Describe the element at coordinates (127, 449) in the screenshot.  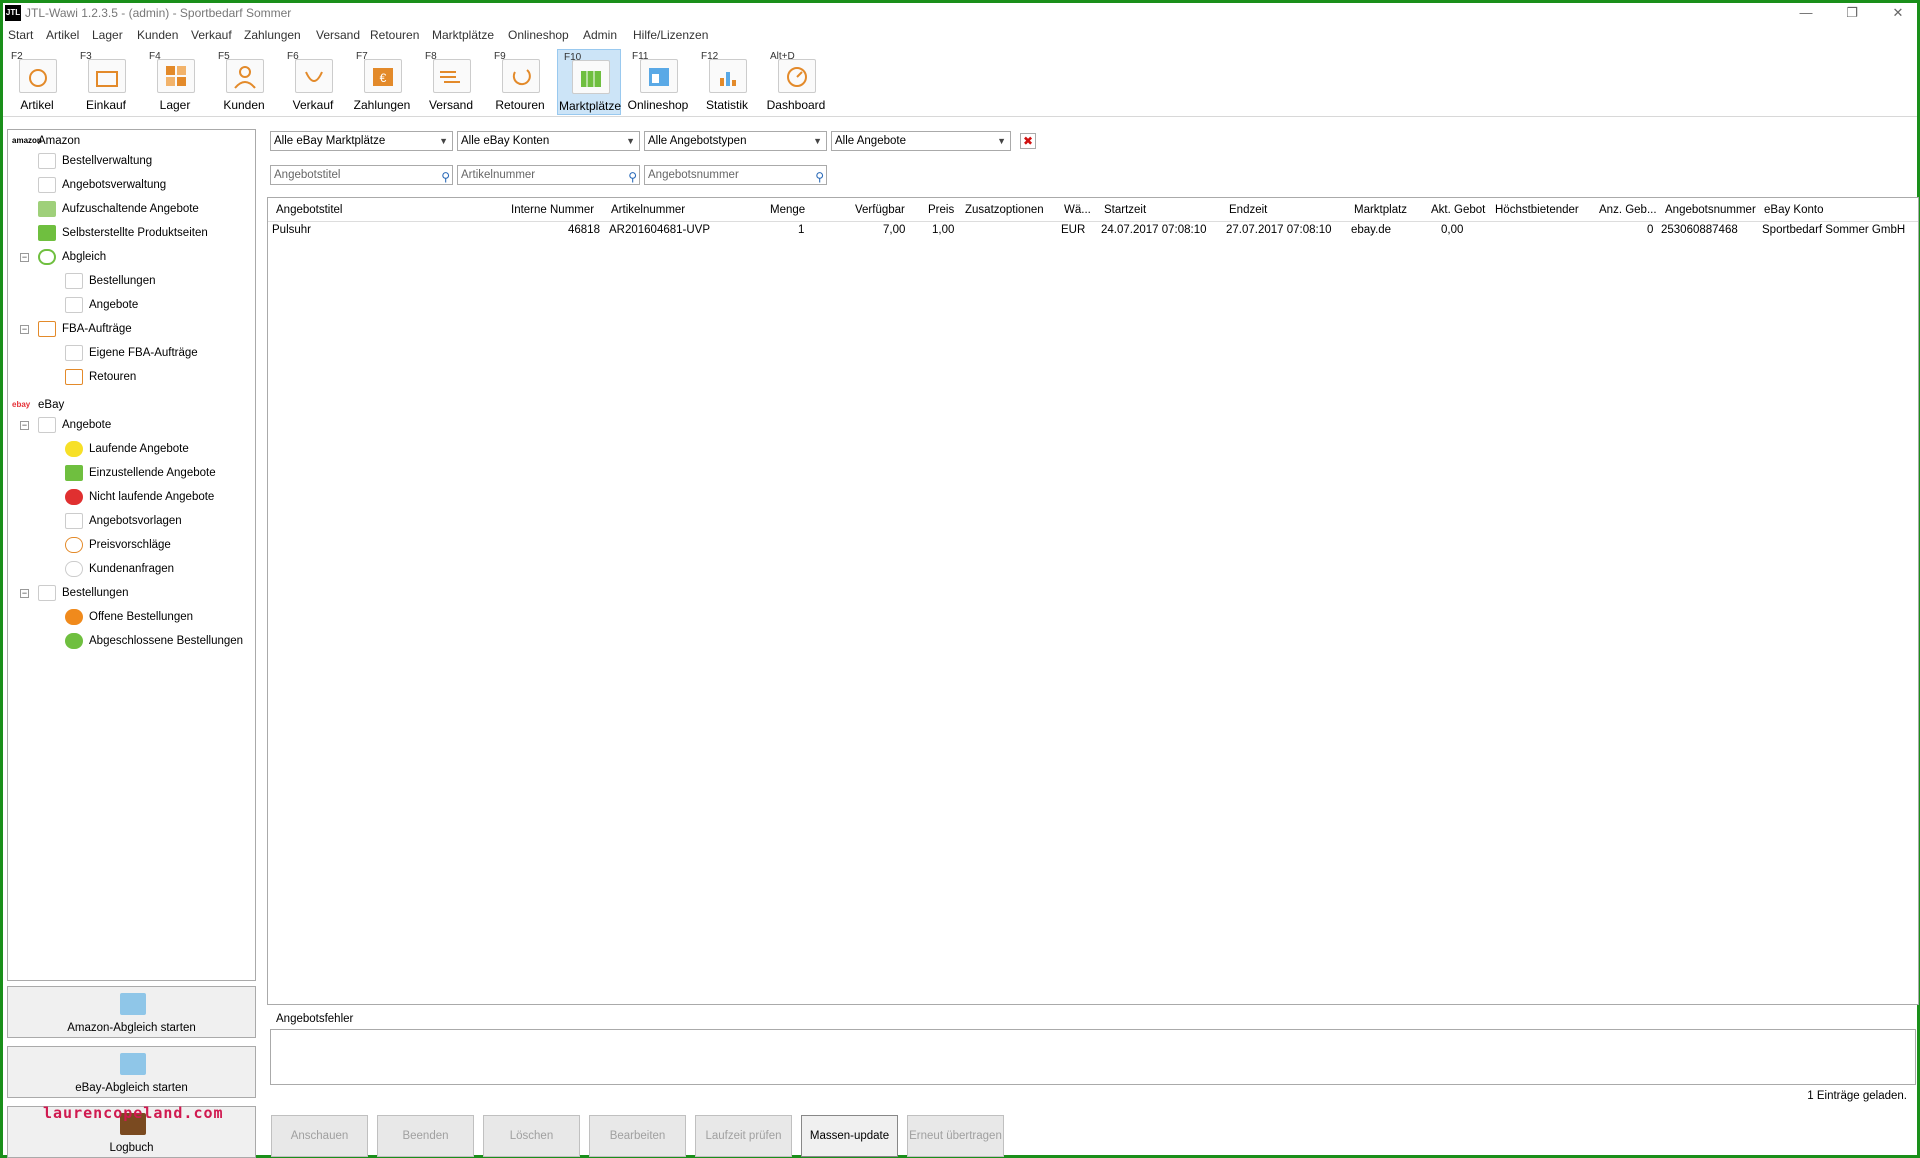
I see `tree-laufende-angebote: Laufende Angebote` at that location.